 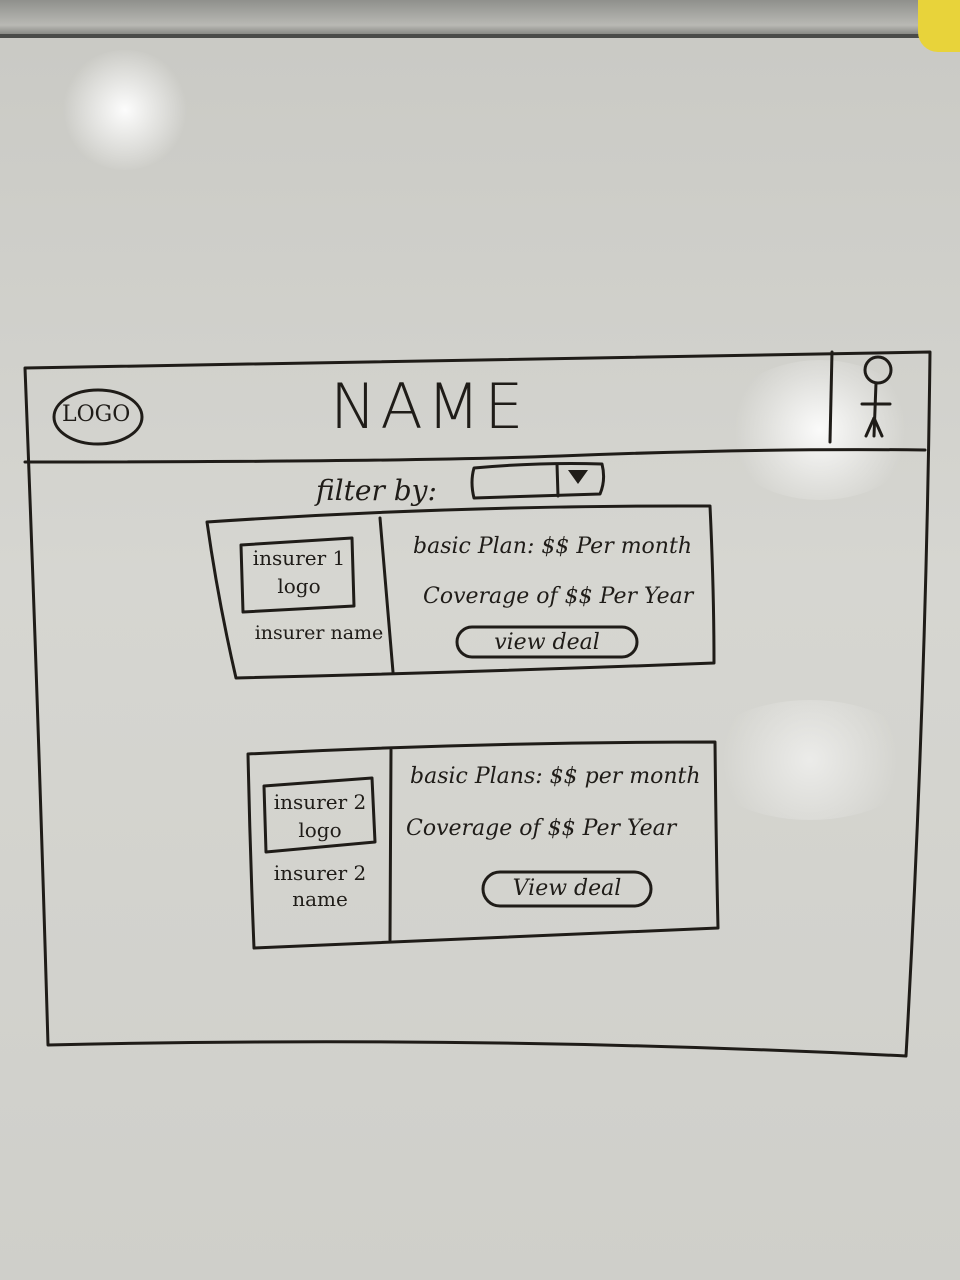 I want to click on header-divider, so click(x=475, y=456).